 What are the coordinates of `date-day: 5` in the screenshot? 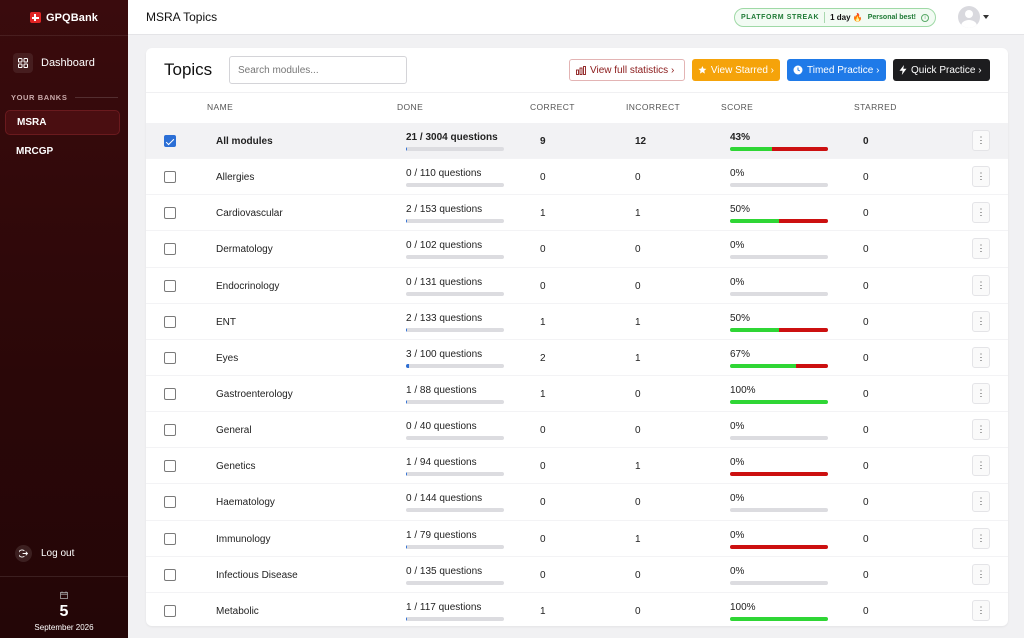 It's located at (64, 611).